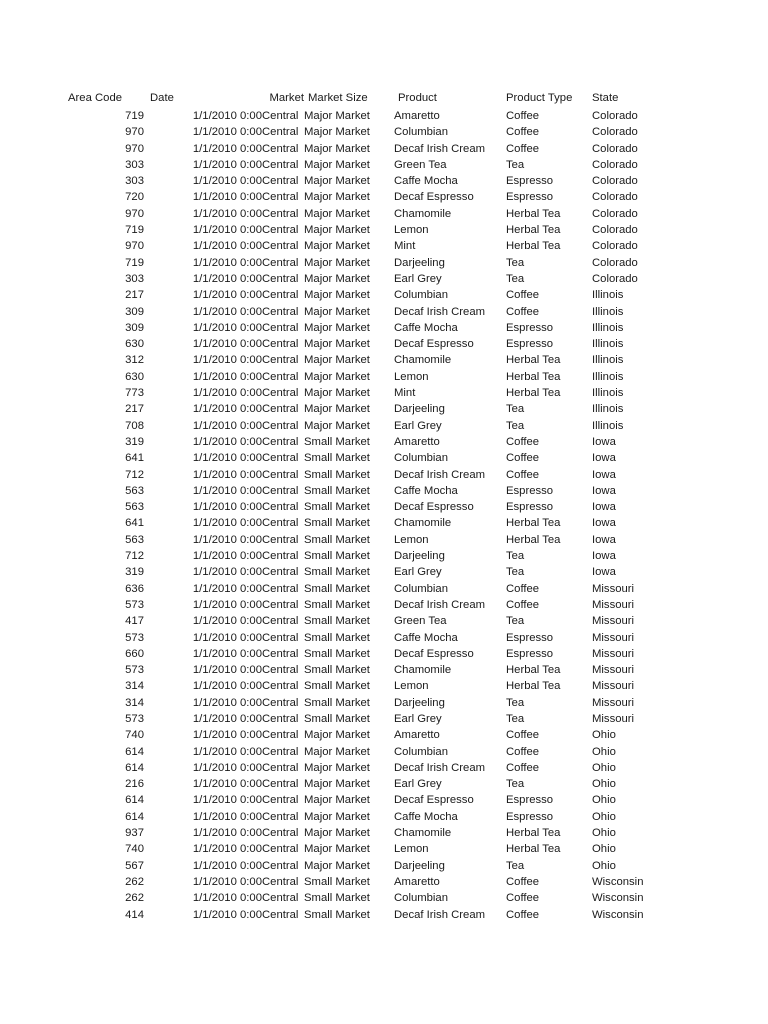 The width and height of the screenshot is (768, 1024). What do you see at coordinates (134, 865) in the screenshot?
I see `cell-area-code: 567` at bounding box center [134, 865].